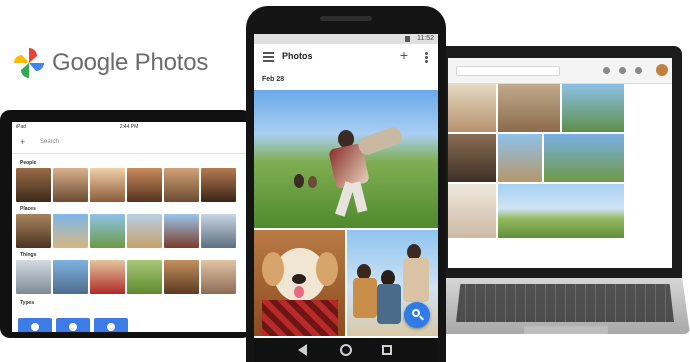  Describe the element at coordinates (130, 62) in the screenshot. I see `logo-wordmark: Google Photos` at that location.